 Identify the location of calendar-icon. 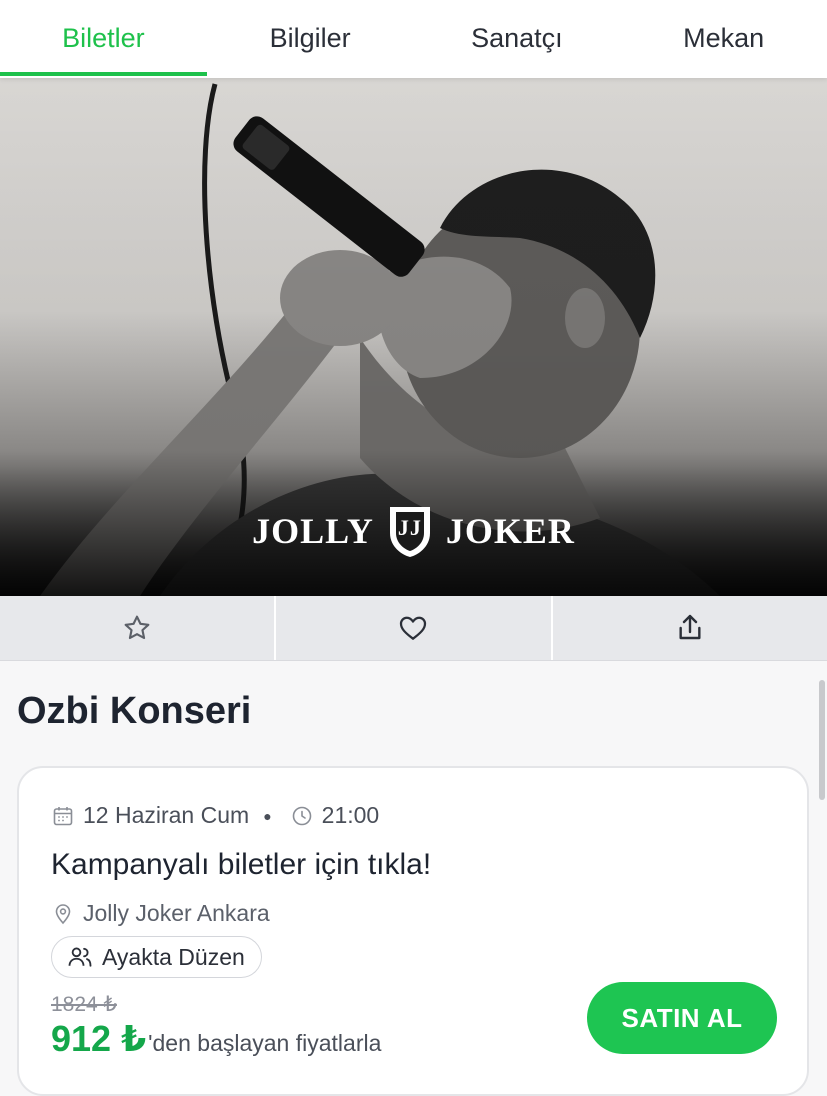
(63, 815).